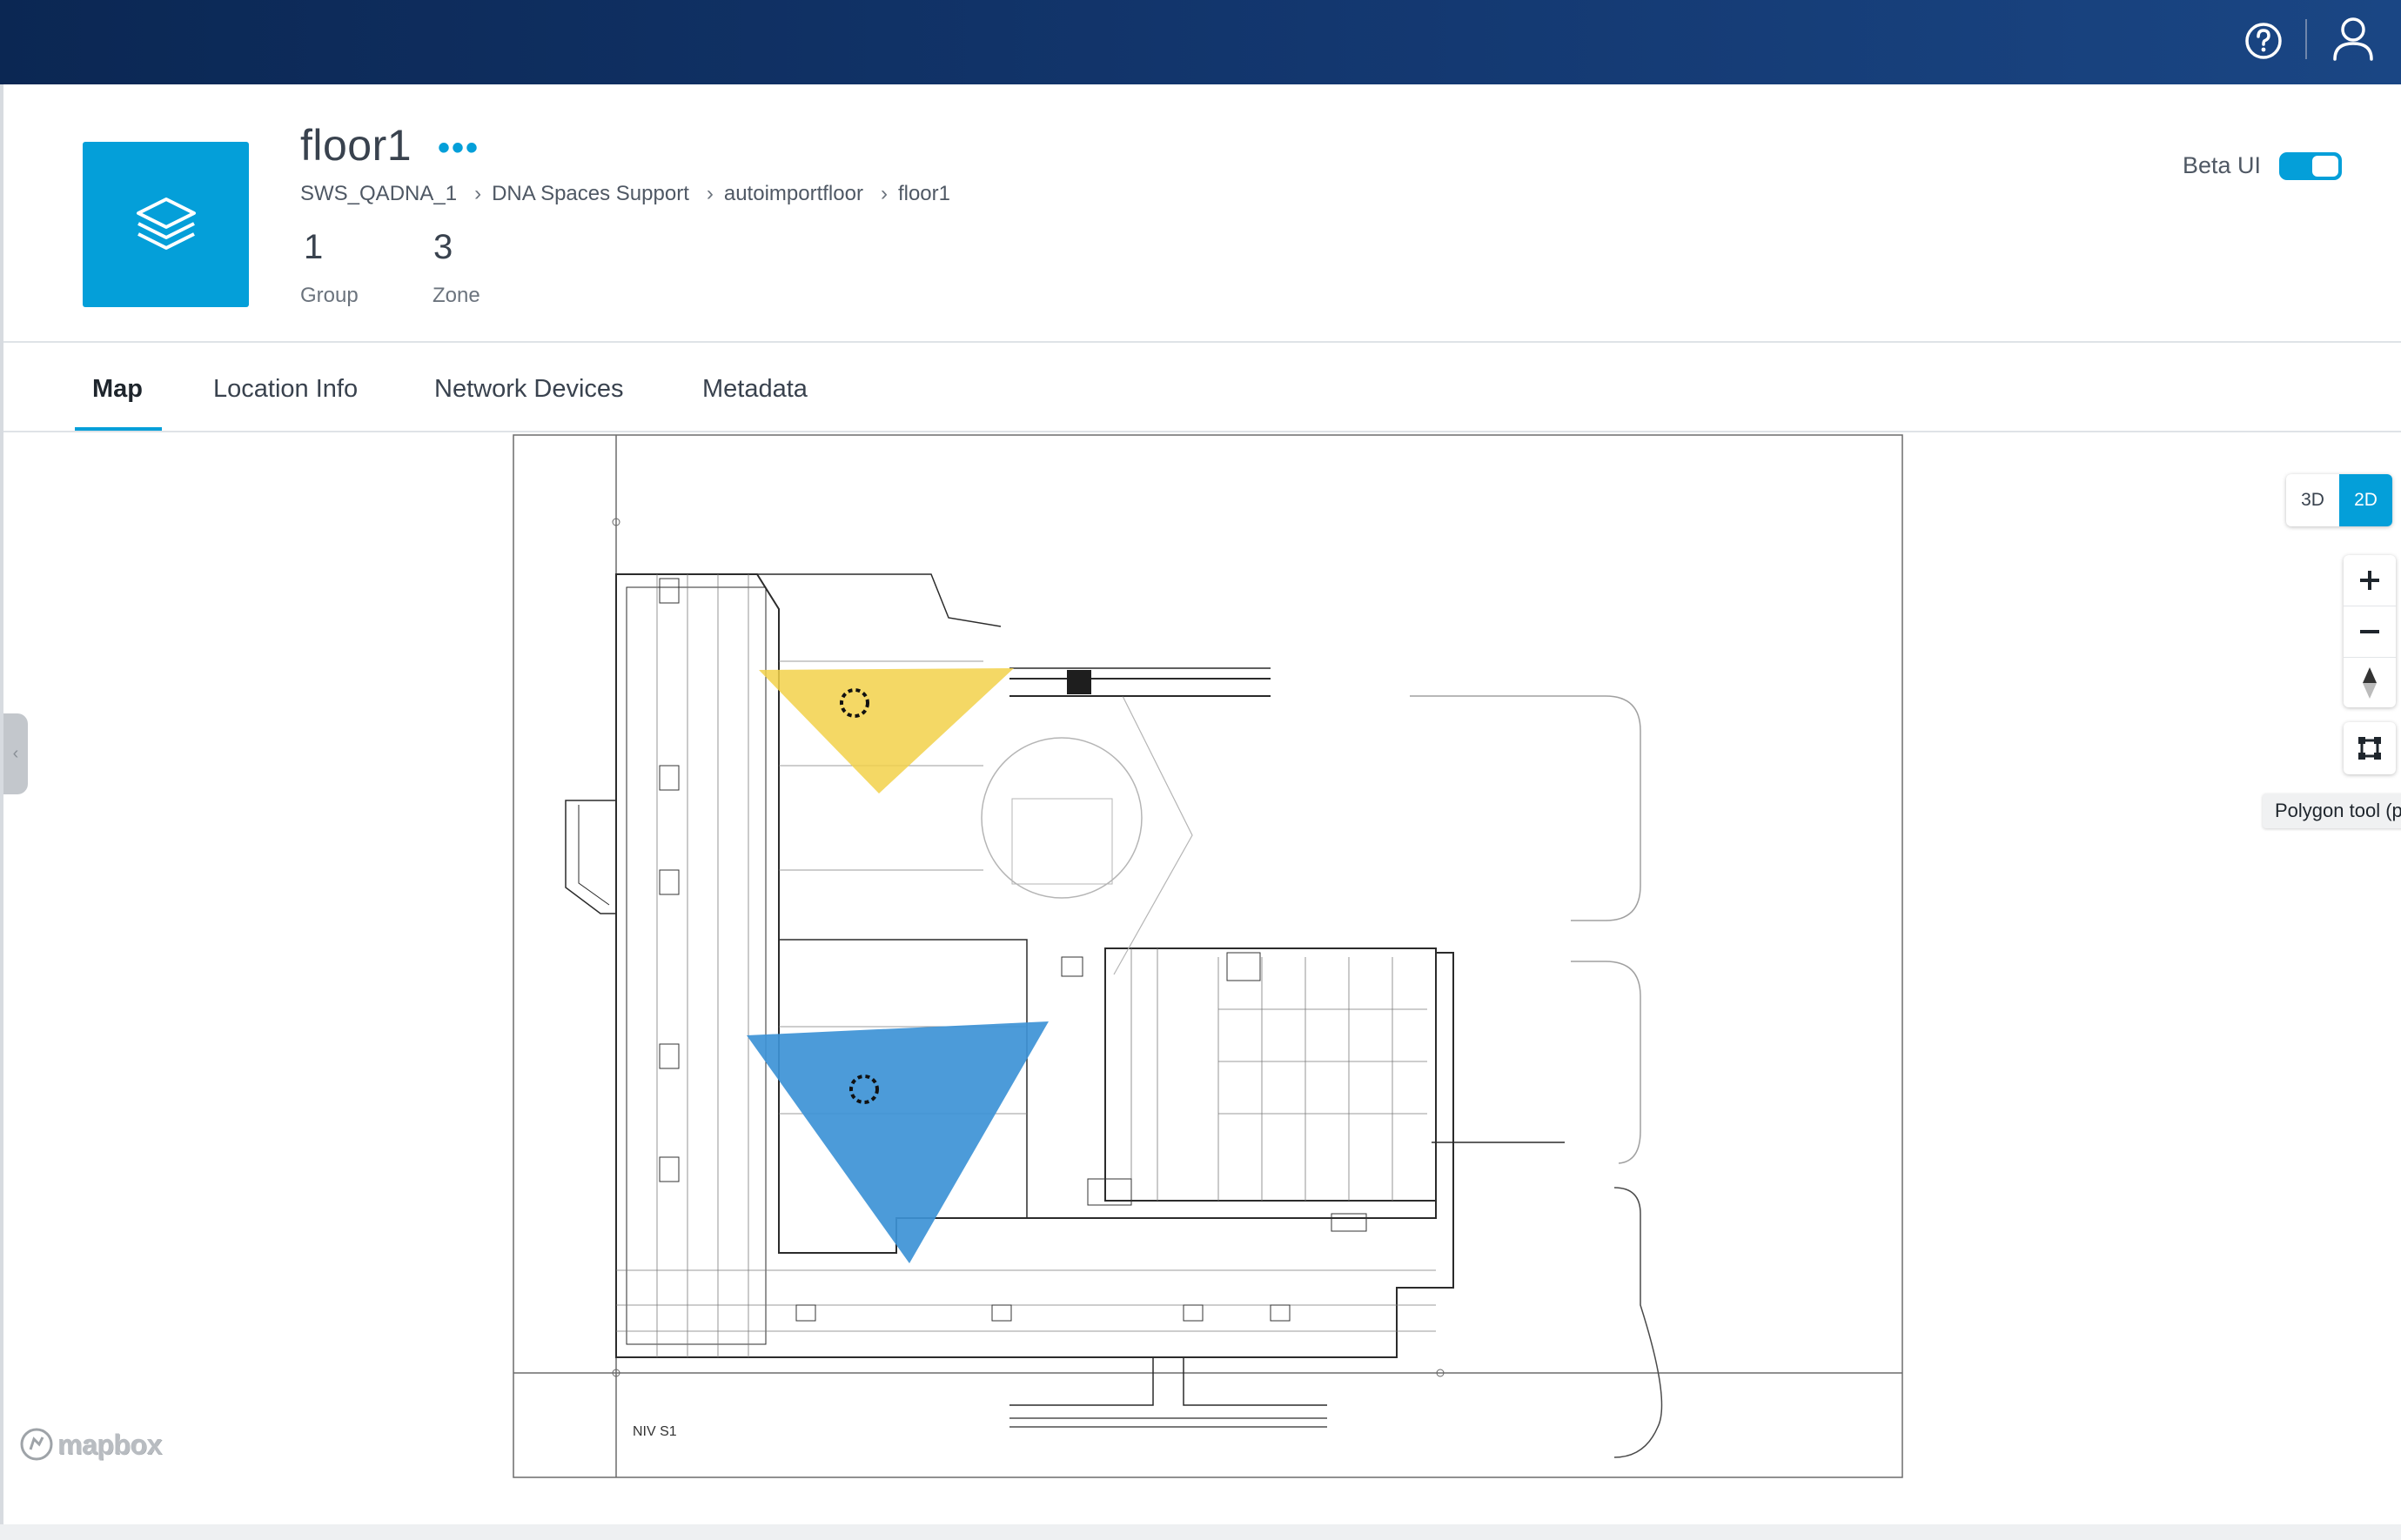 Image resolution: width=2401 pixels, height=1540 pixels. Describe the element at coordinates (1200, 1532) in the screenshot. I see `footer-strip` at that location.